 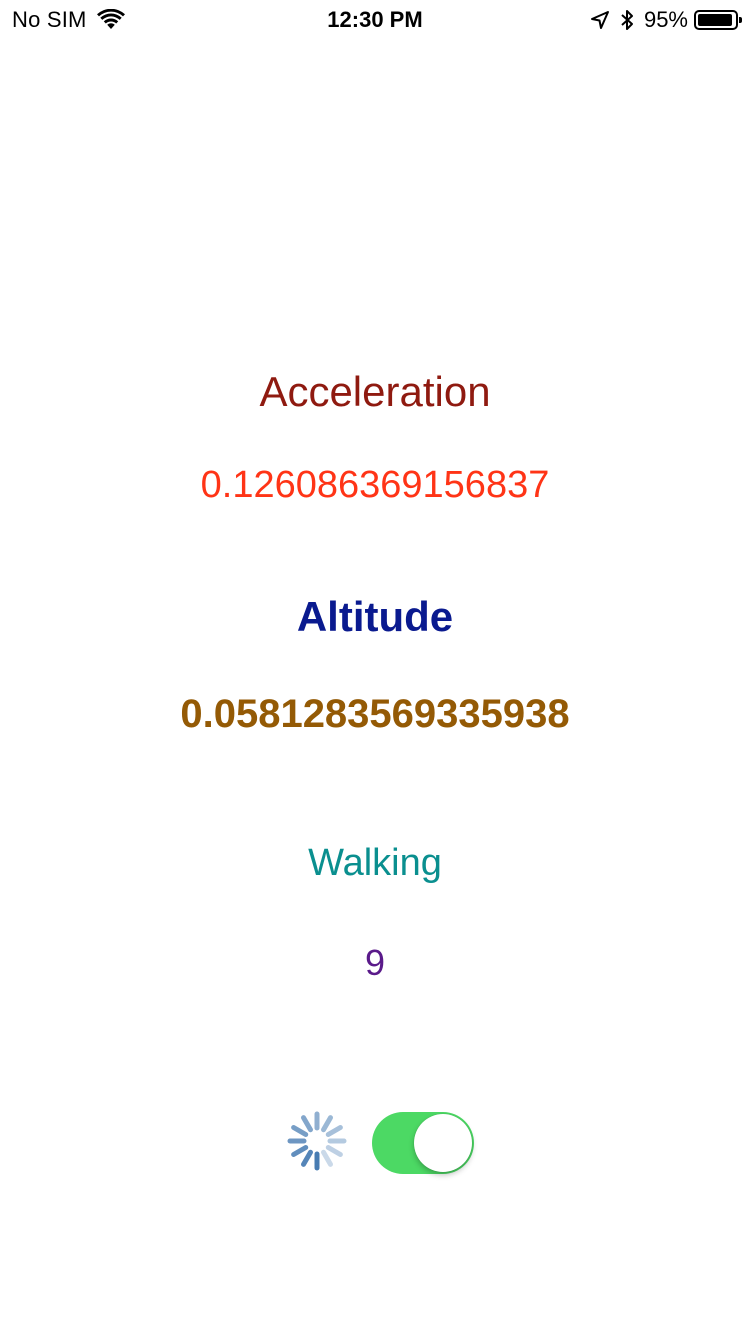 I want to click on status-bar: No SIM 12:30 PM 95%, so click(x=375, y=20).